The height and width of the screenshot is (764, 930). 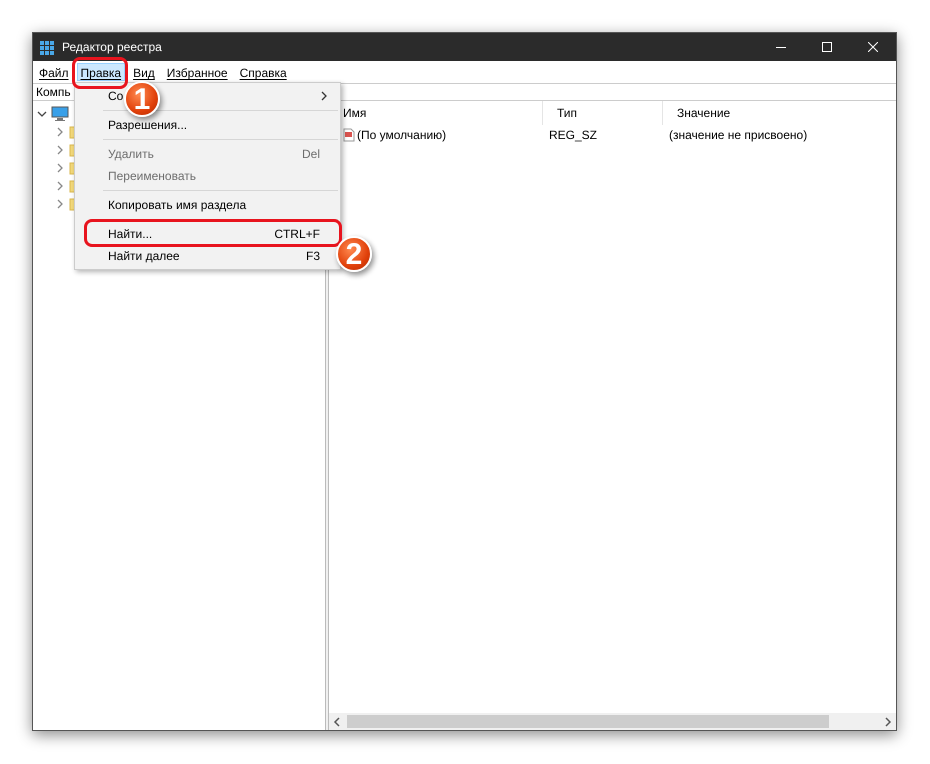 I want to click on registry-icon, so click(x=47, y=47).